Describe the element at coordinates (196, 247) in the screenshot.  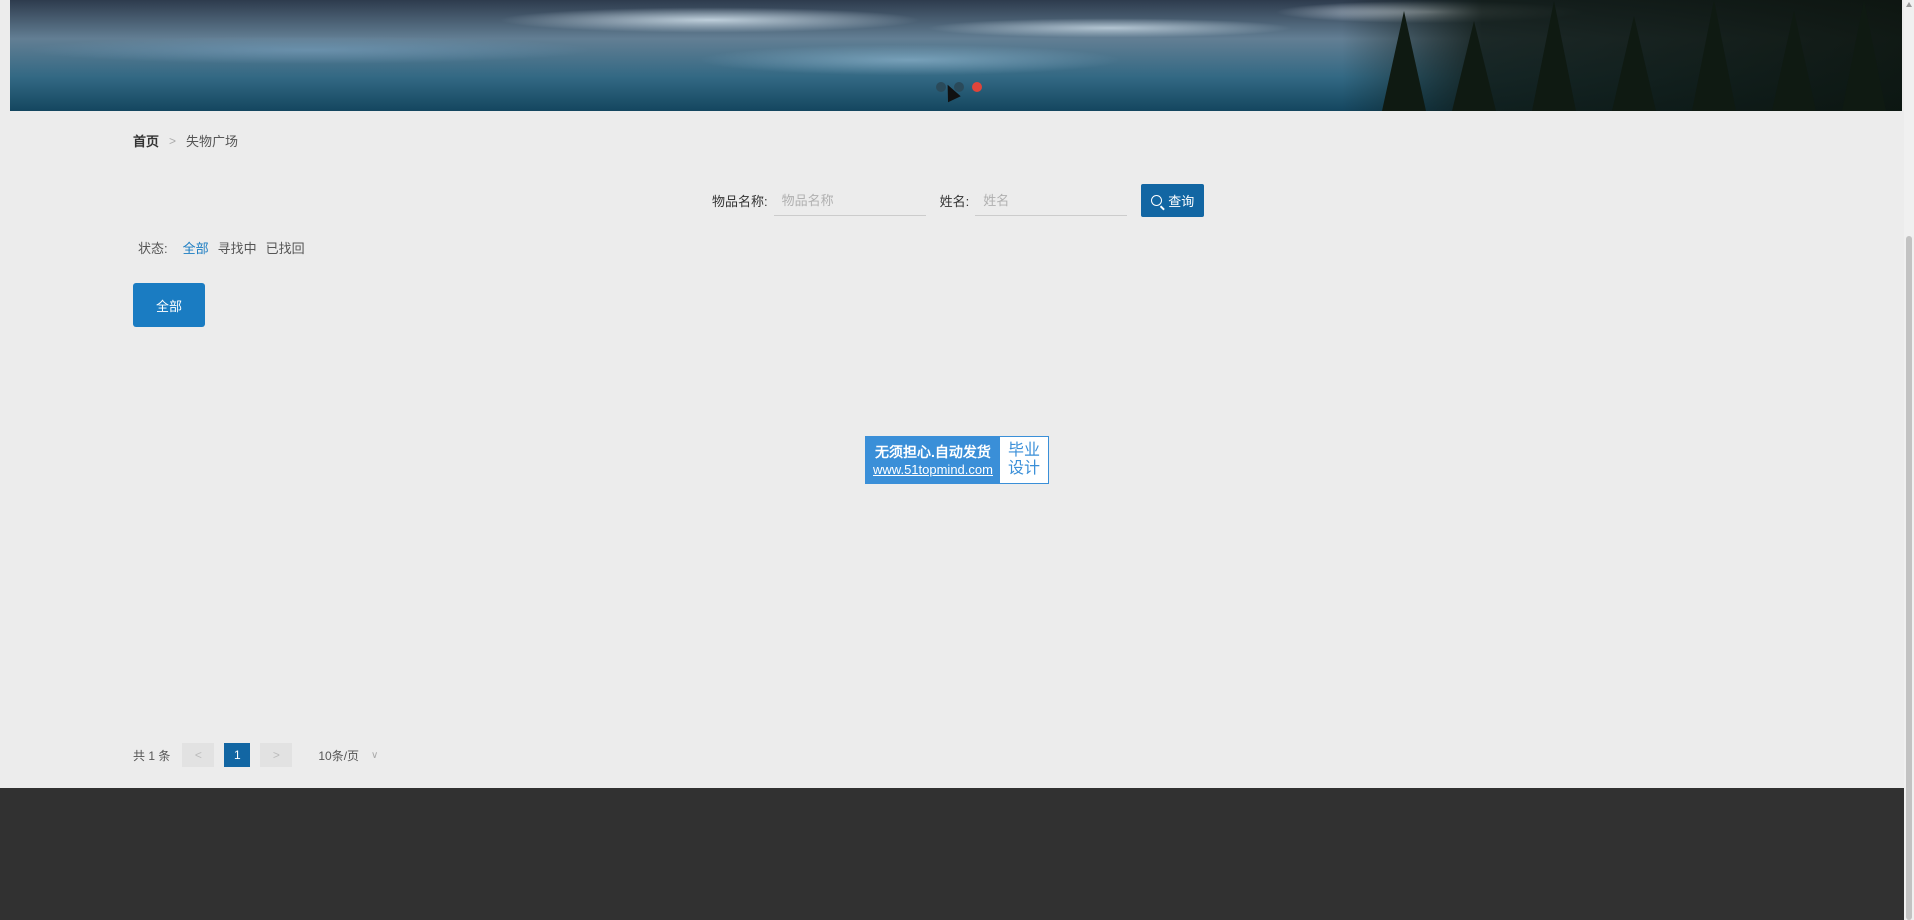
I see `status-option-all: 全部` at that location.